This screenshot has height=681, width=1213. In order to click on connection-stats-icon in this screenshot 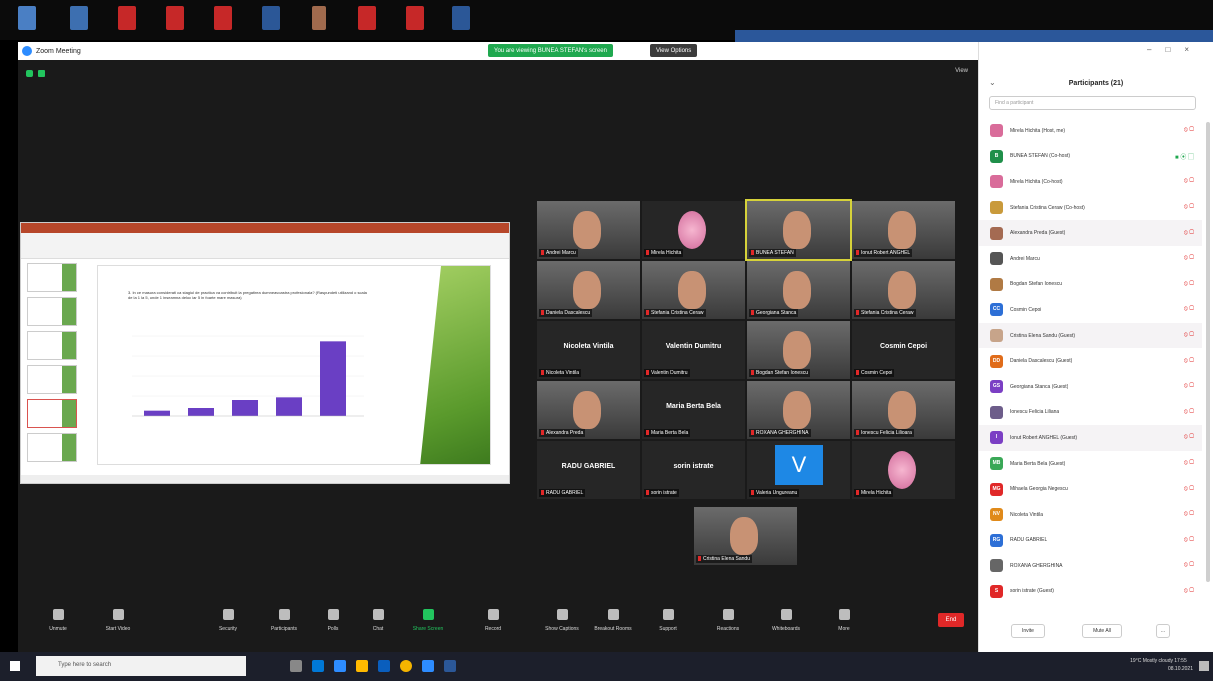, I will do `click(41, 73)`.